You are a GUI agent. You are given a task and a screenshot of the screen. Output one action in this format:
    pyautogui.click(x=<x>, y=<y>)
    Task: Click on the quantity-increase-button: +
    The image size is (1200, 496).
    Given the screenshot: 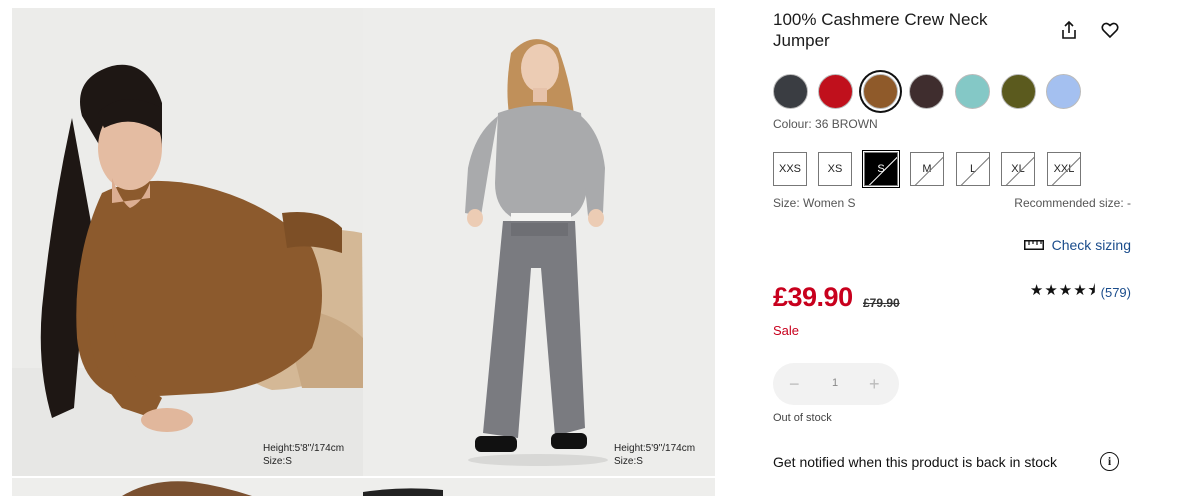 What is the action you would take?
    pyautogui.click(x=874, y=384)
    